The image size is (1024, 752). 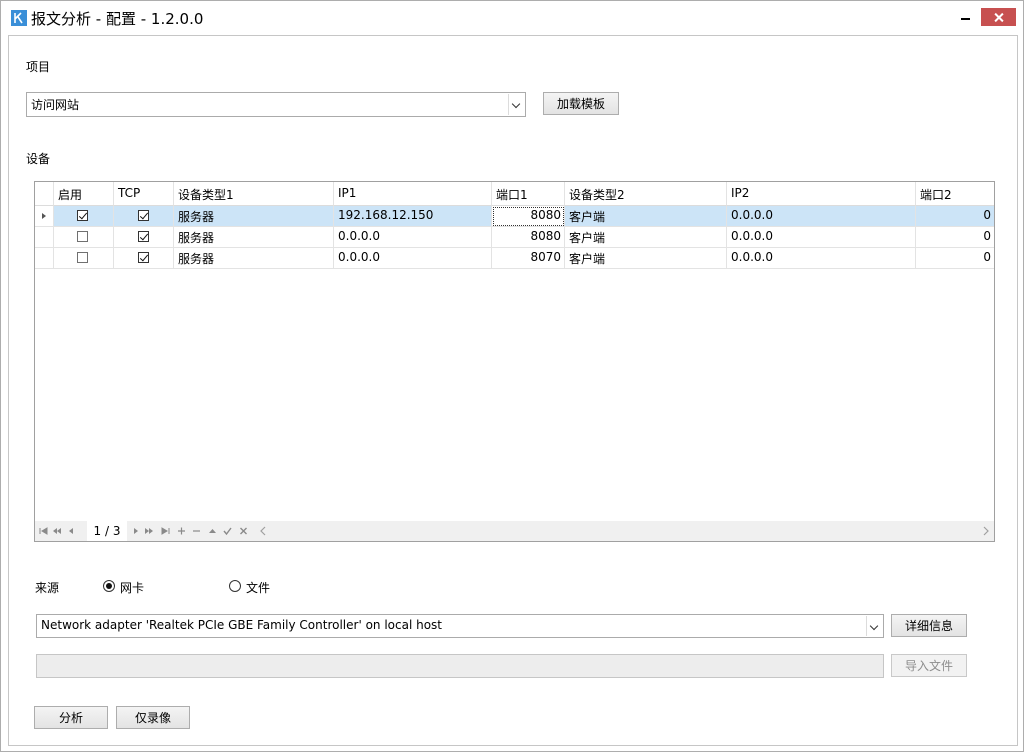 I want to click on file-path-input, so click(x=460, y=666).